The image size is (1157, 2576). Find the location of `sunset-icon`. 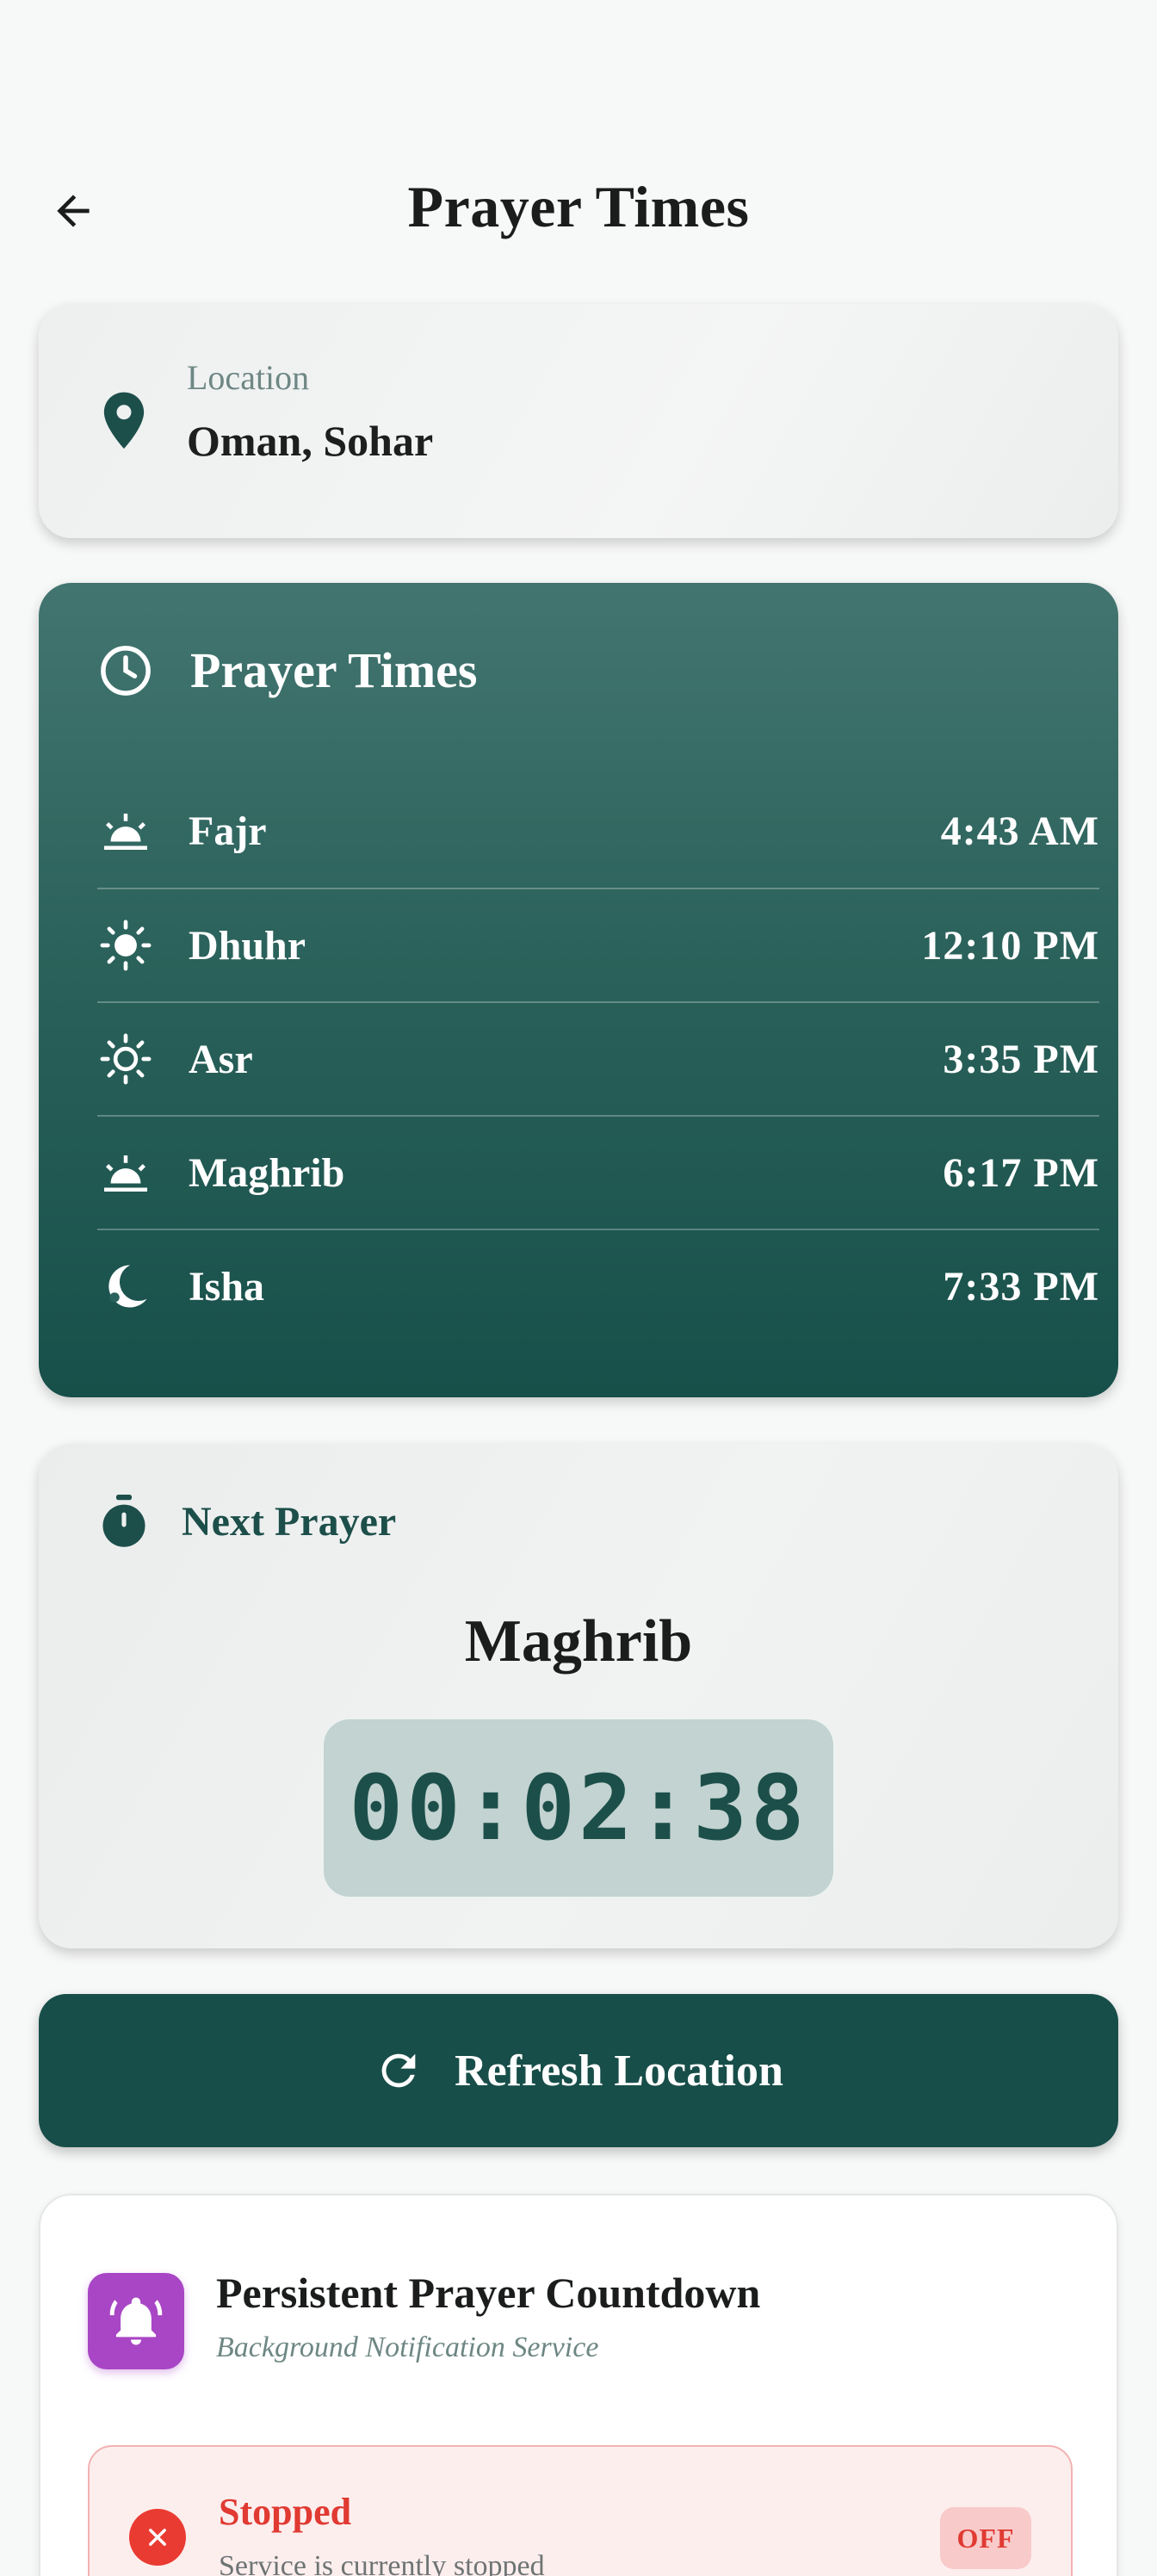

sunset-icon is located at coordinates (126, 1173).